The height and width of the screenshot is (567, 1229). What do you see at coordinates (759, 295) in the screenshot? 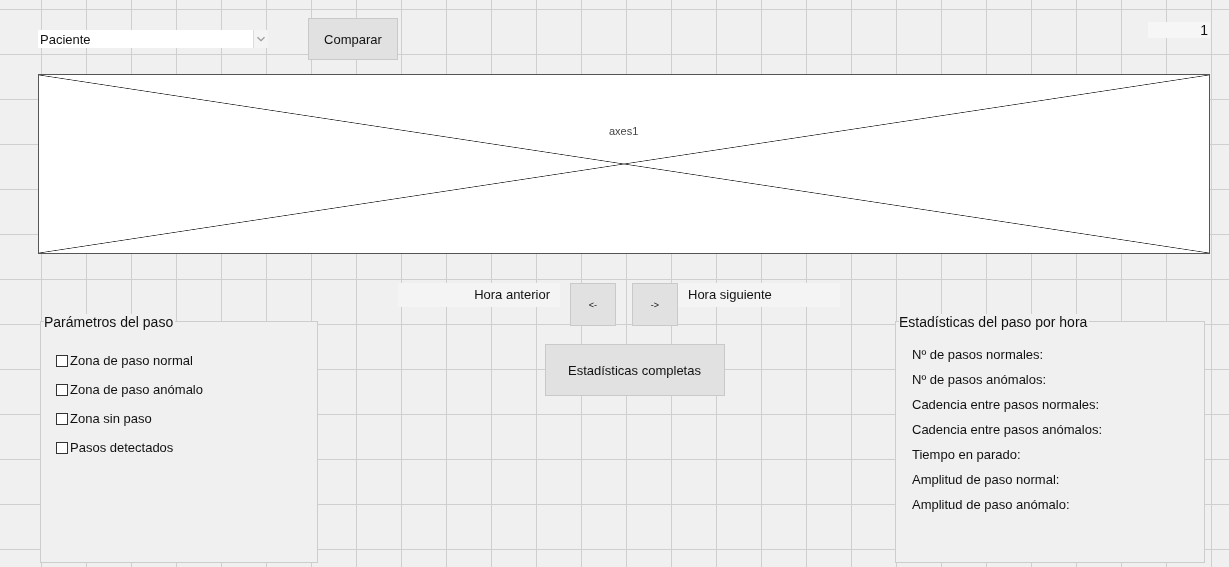
I see `next-hour-label: Hora siguiente` at bounding box center [759, 295].